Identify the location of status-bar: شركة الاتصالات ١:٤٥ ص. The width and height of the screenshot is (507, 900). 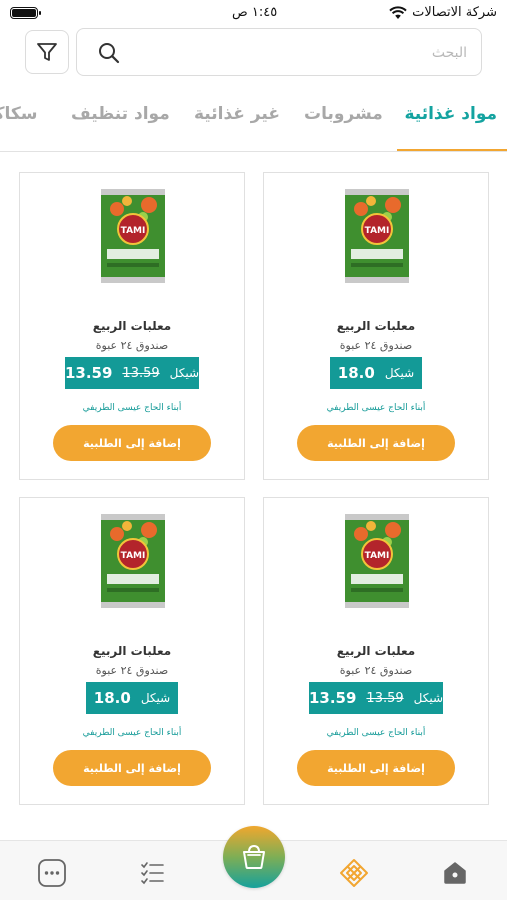
(253, 14).